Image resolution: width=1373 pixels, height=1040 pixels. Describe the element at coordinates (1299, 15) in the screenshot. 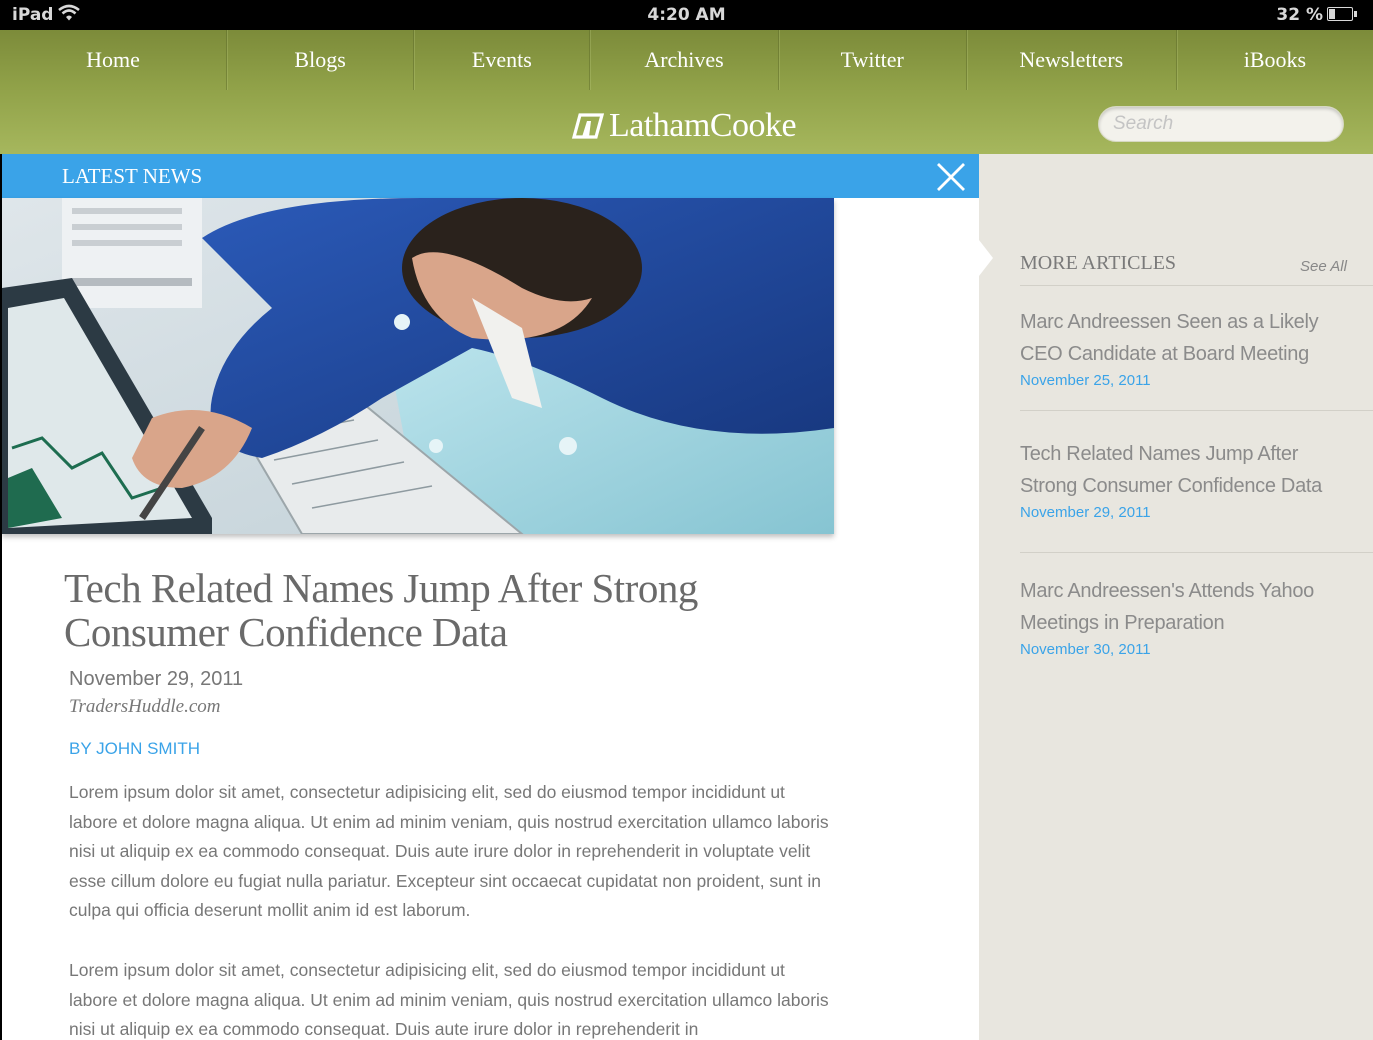

I see `battery-percent: 32 %` at that location.